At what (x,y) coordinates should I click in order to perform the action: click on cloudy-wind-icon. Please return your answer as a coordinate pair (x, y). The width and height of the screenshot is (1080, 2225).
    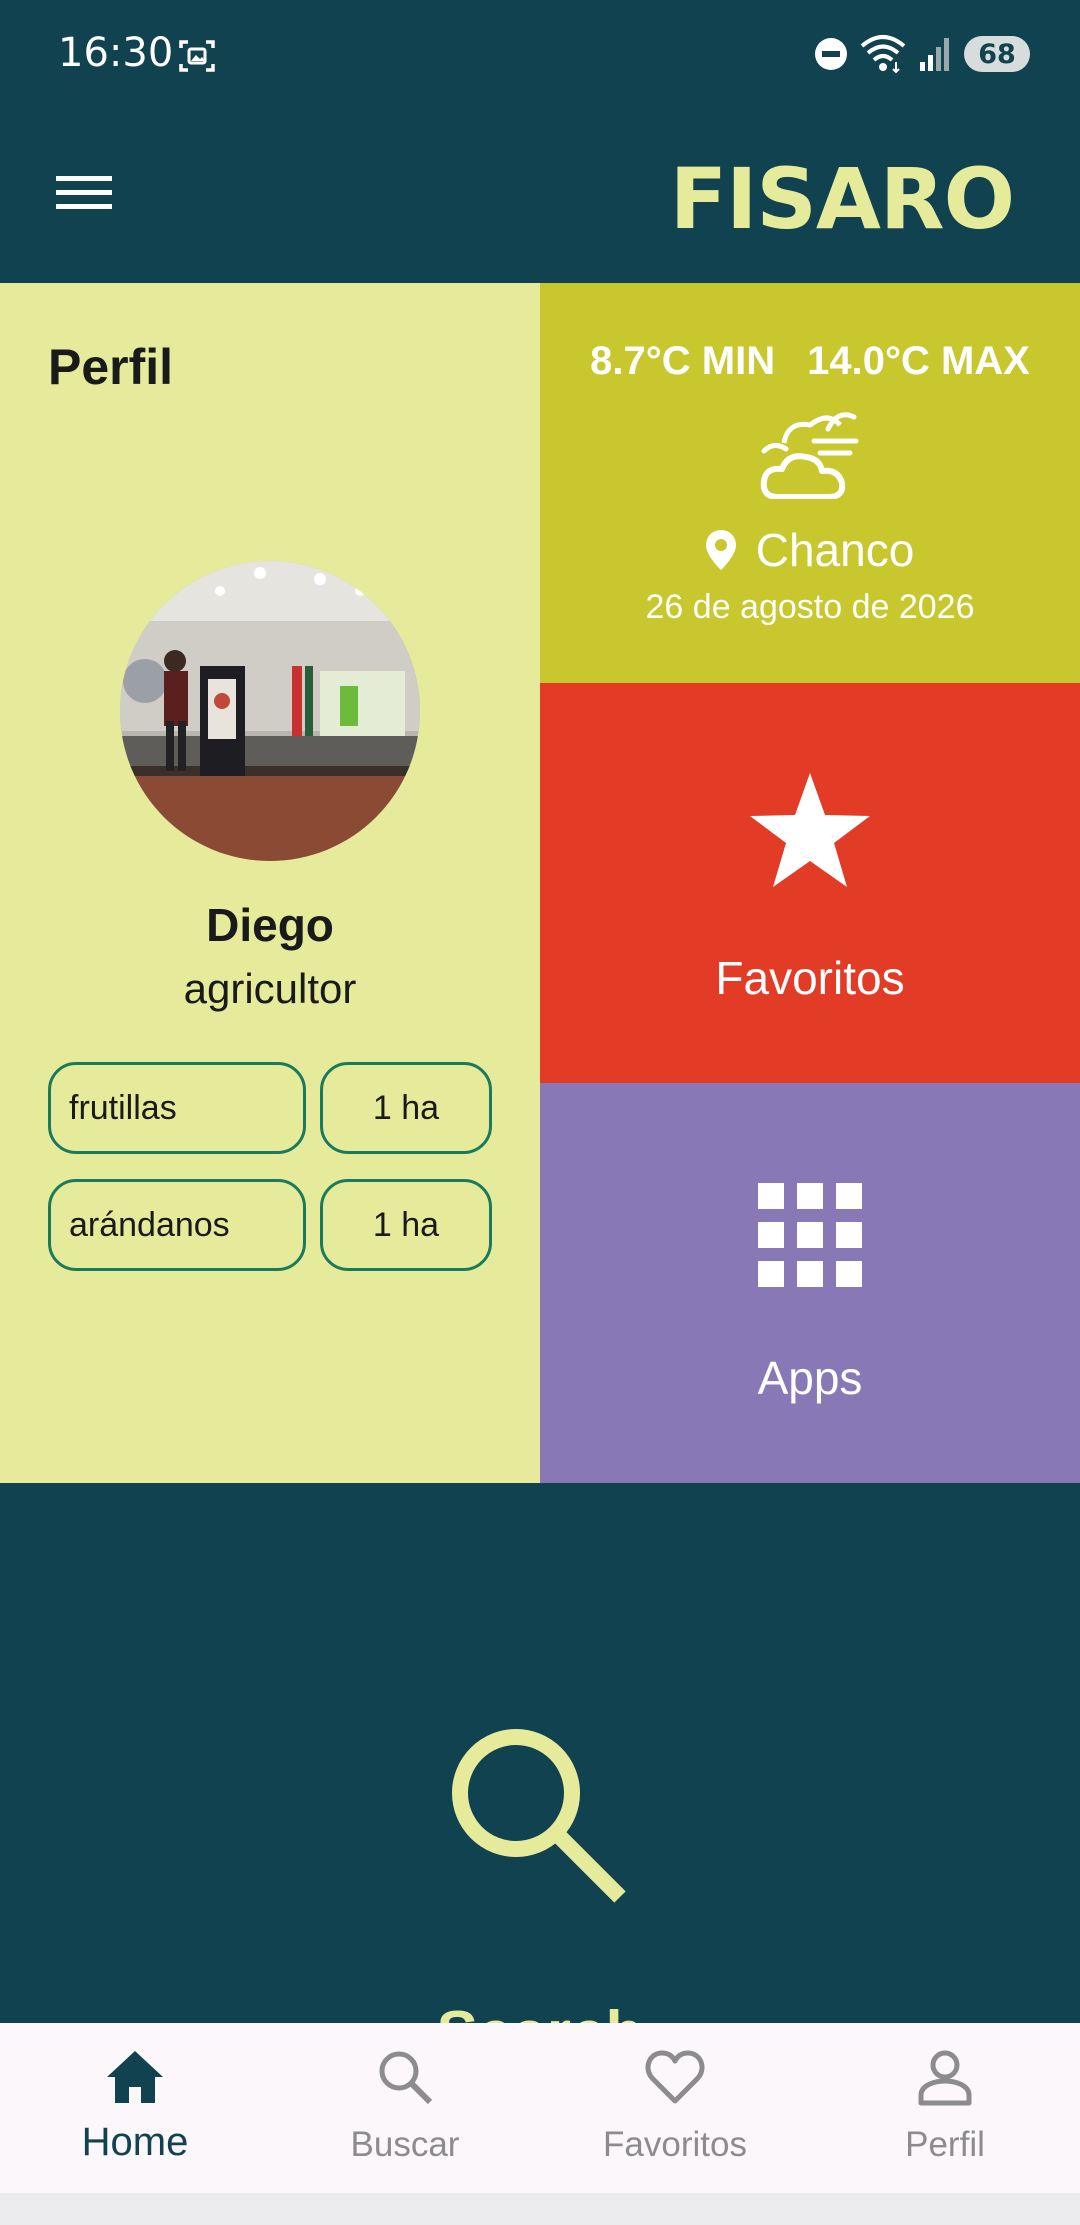
    Looking at the image, I should click on (809, 455).